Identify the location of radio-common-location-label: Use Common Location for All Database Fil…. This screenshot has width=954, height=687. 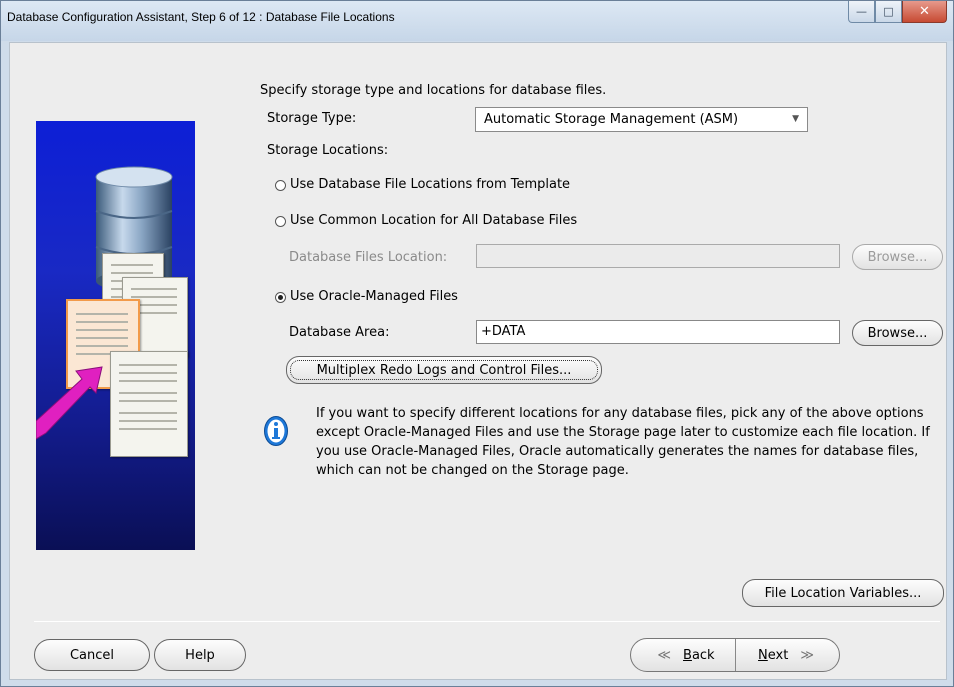
(433, 220).